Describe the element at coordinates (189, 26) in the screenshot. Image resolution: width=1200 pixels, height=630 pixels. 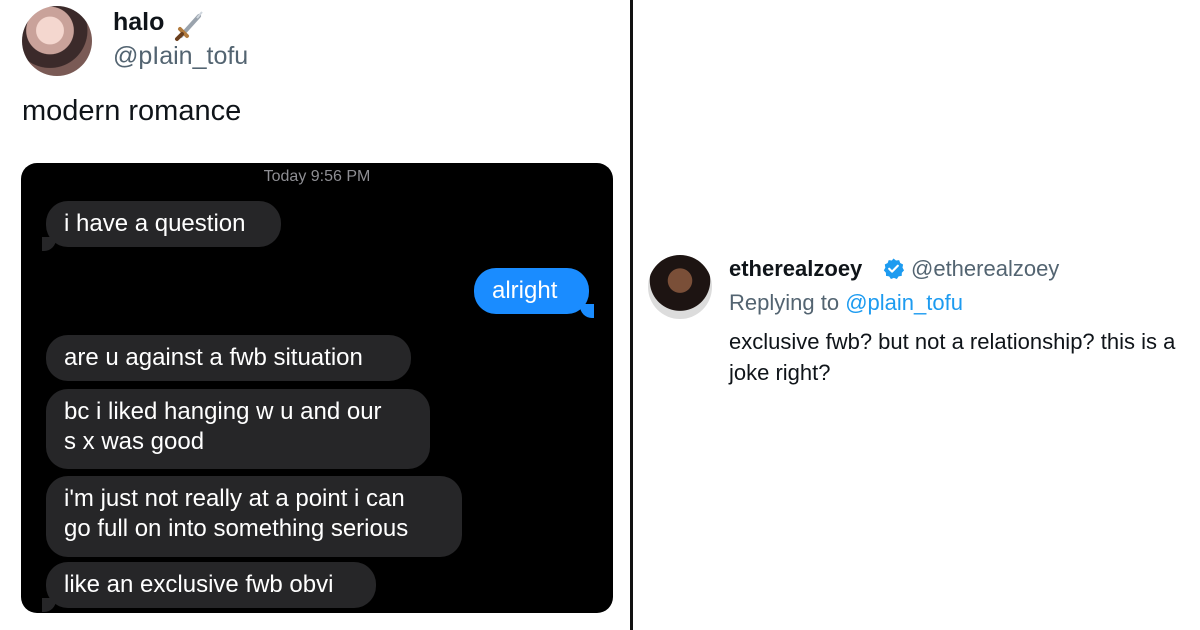
I see `dagger-icon` at that location.